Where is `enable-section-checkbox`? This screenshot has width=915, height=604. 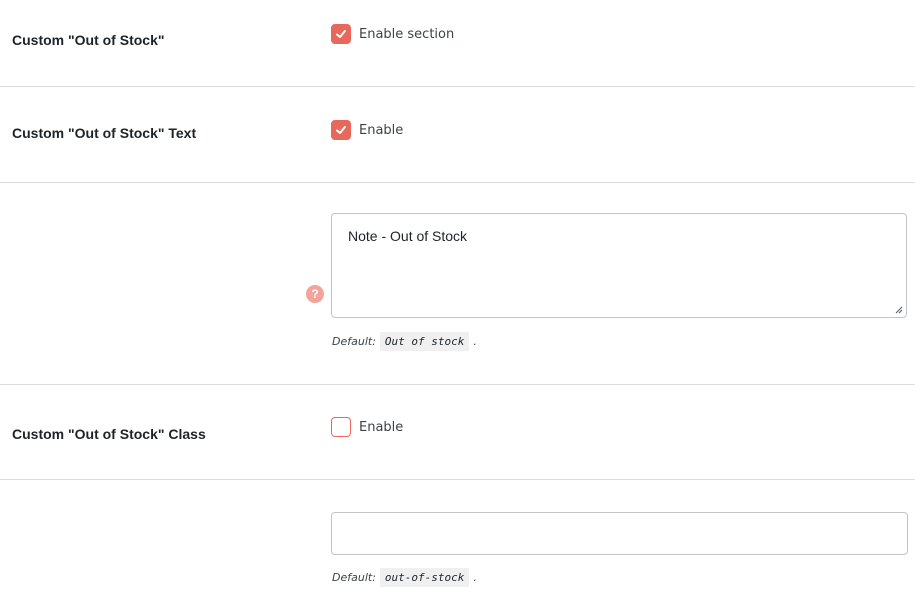
enable-section-checkbox is located at coordinates (341, 34).